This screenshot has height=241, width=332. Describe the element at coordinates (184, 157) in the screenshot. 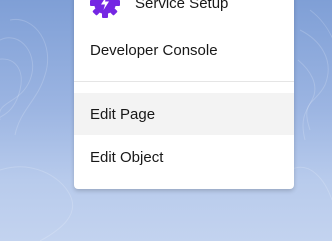

I see `menu-item-edit-object: Edit Object` at that location.